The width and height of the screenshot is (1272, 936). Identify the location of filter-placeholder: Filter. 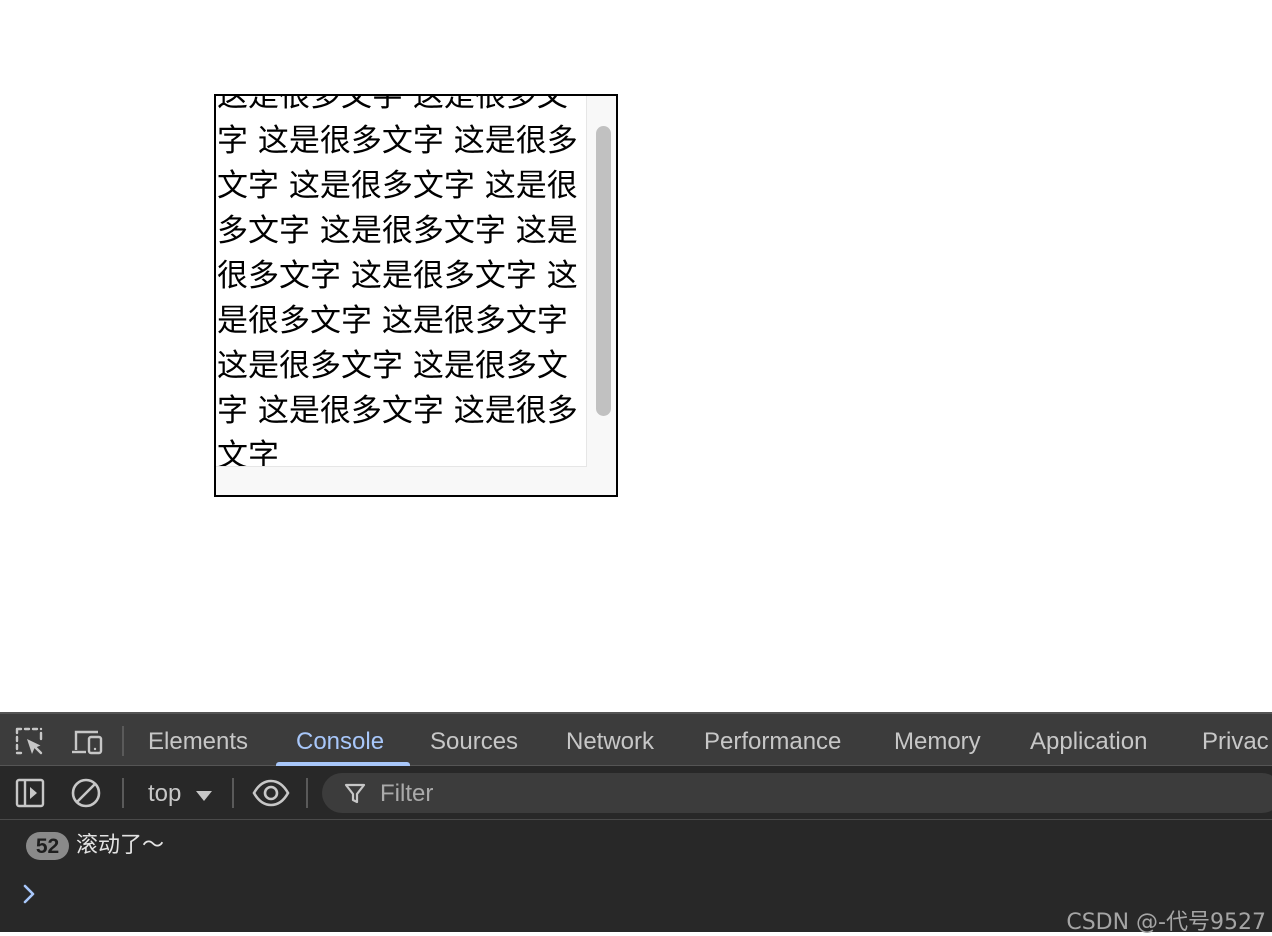
(407, 793).